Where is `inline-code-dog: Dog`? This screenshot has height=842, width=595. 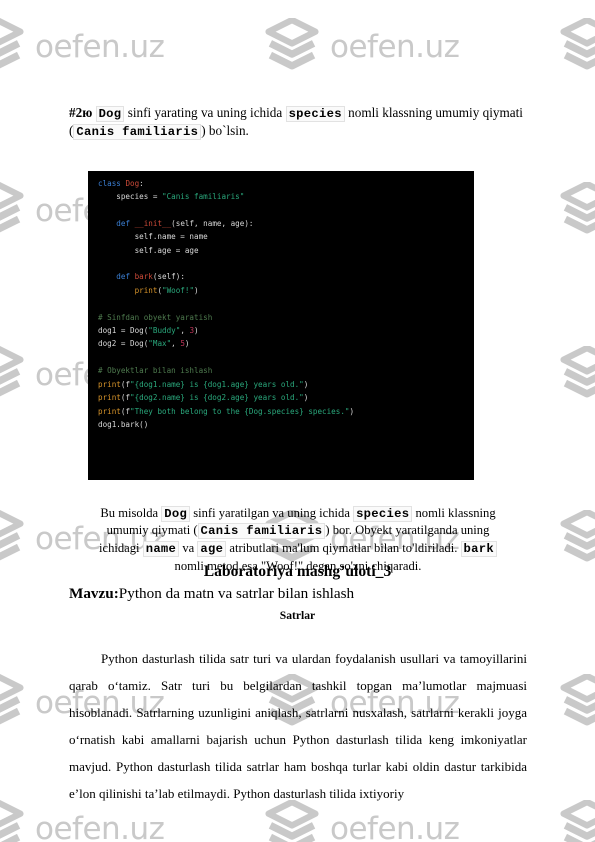 inline-code-dog: Dog is located at coordinates (110, 114).